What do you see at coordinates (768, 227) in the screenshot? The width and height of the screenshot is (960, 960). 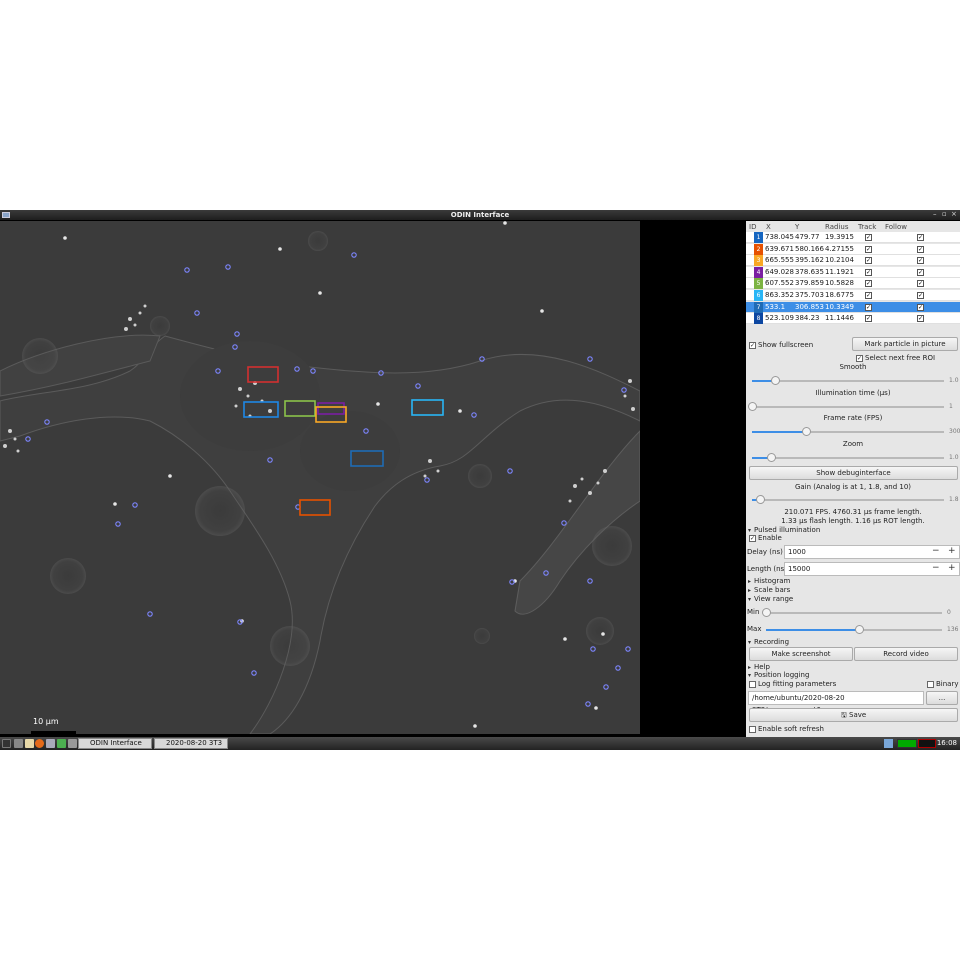 I see `header-x: X` at bounding box center [768, 227].